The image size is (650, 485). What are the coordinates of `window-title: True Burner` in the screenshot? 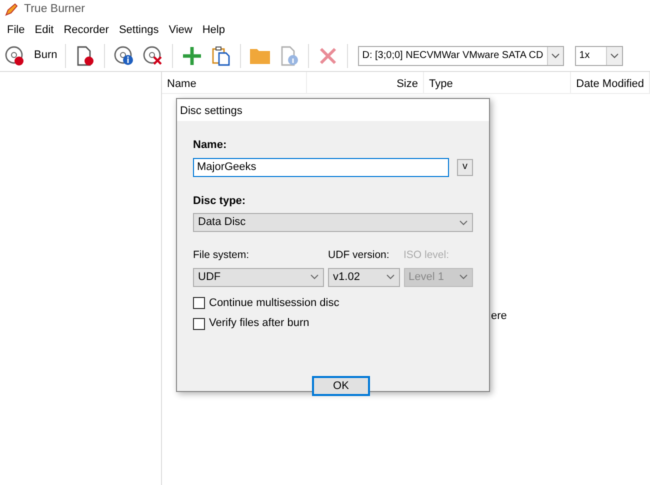 It's located at (54, 10).